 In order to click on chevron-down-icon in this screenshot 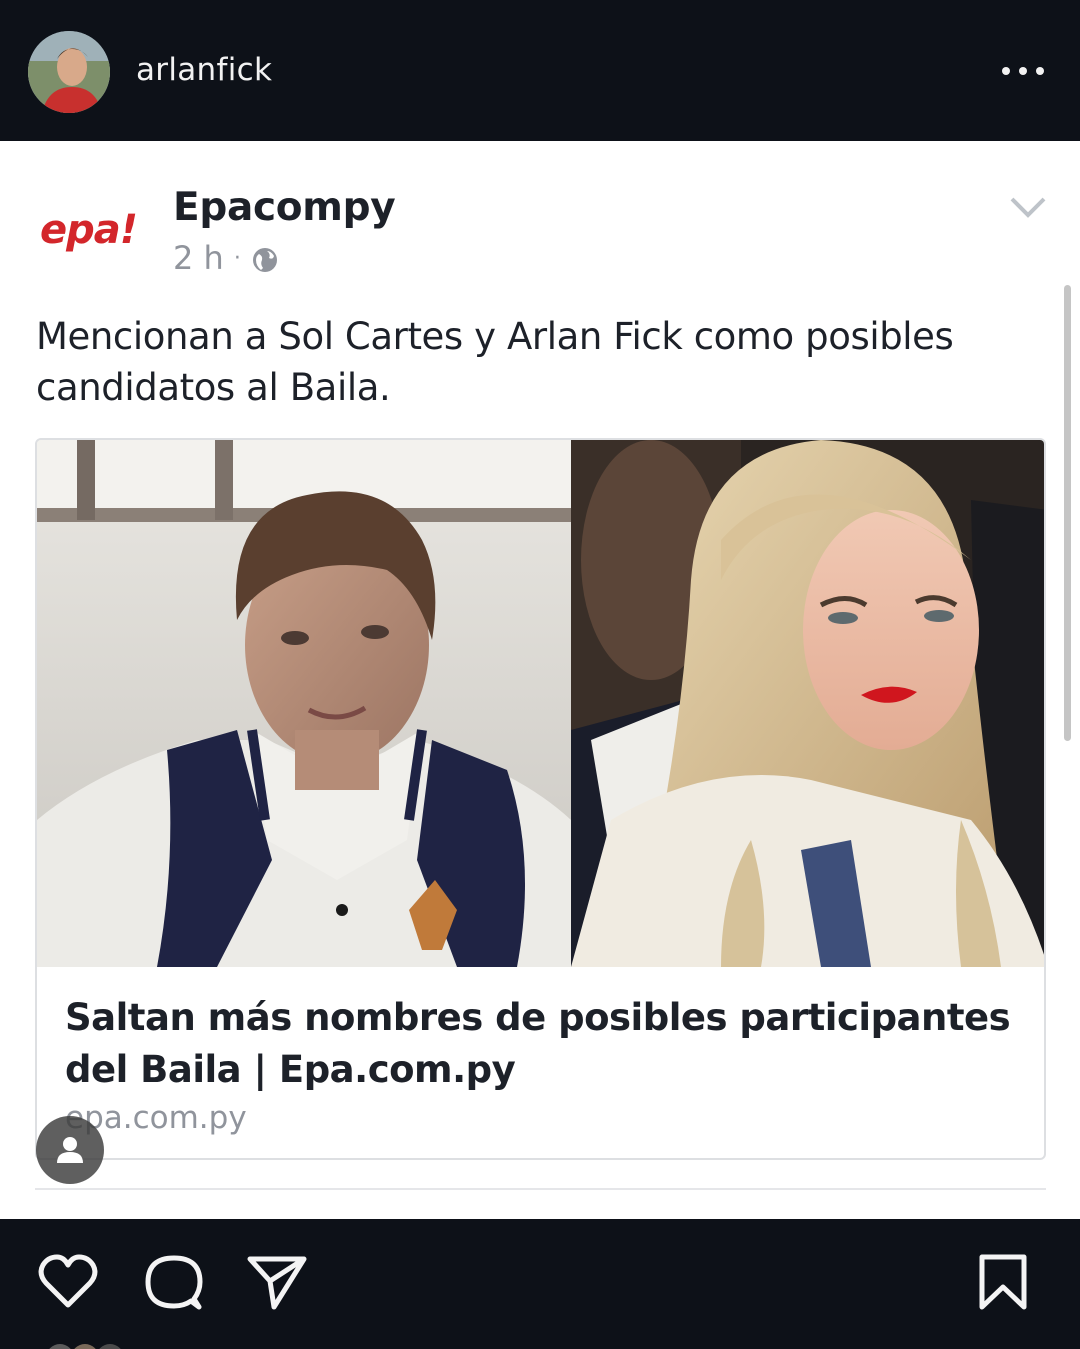, I will do `click(1028, 207)`.